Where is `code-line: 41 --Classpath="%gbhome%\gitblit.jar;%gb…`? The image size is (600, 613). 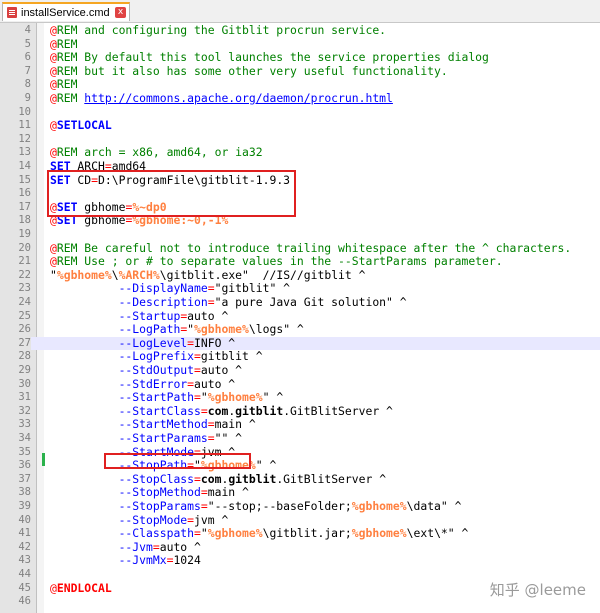 code-line: 41 --Classpath="%gbhome%\gitblit.jar;%gb… is located at coordinates (300, 533).